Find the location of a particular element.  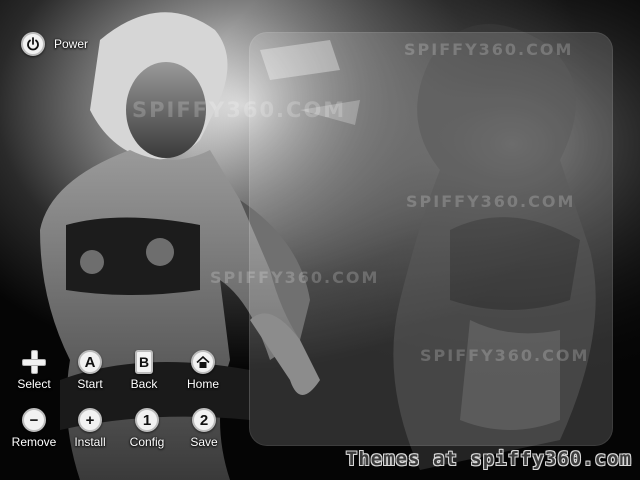

back-label: Back is located at coordinates (144, 384).